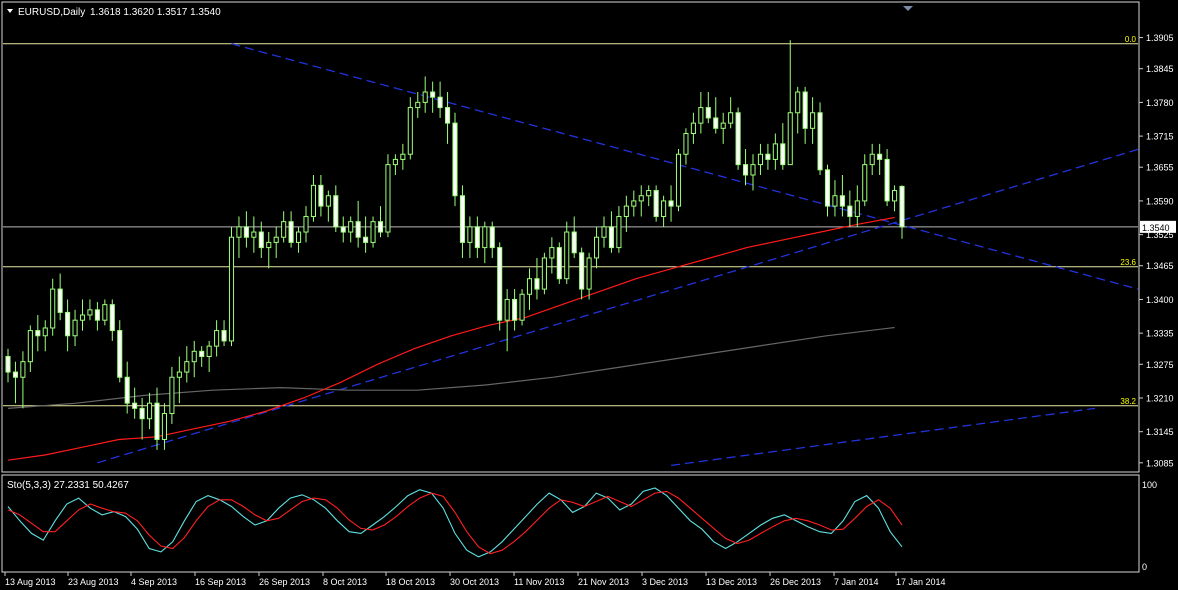 Image resolution: width=1178 pixels, height=590 pixels. What do you see at coordinates (1128, 262) in the screenshot?
I see `fib-level-label: 23.6` at bounding box center [1128, 262].